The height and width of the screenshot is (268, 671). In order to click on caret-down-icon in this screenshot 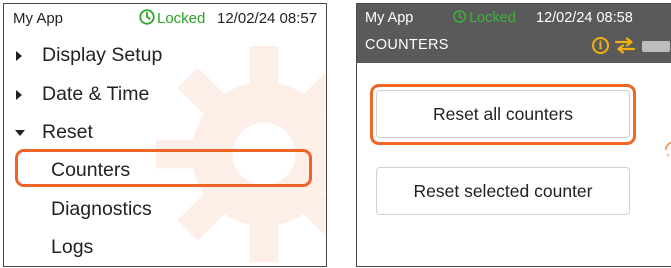, I will do `click(20, 133)`.